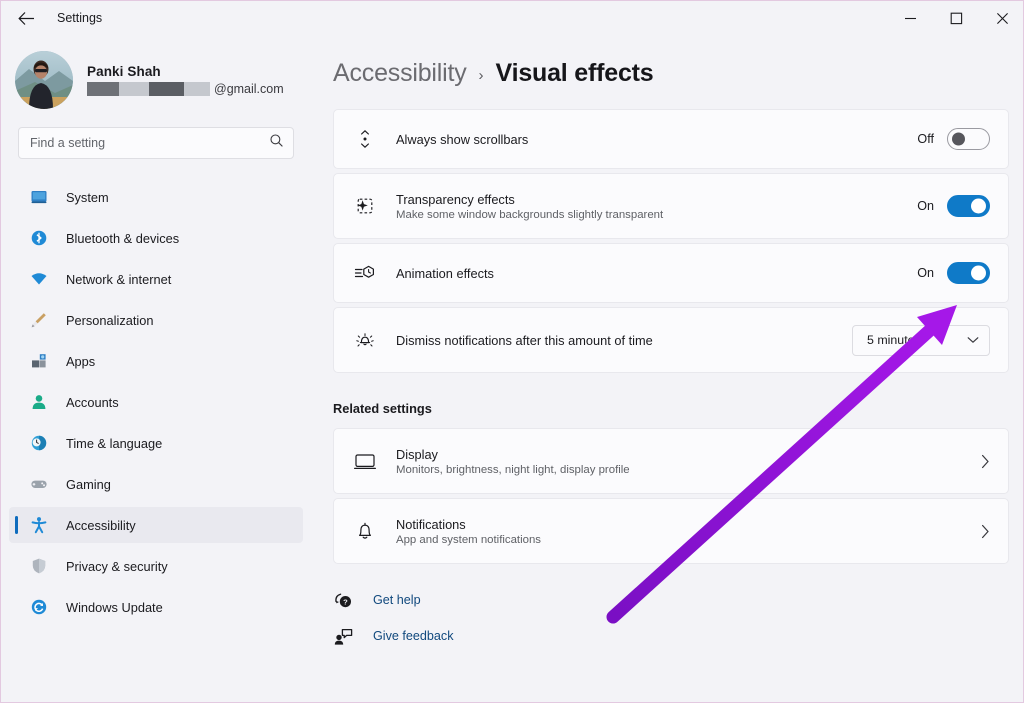 The width and height of the screenshot is (1024, 703). I want to click on title-bar: Settings, so click(512, 18).